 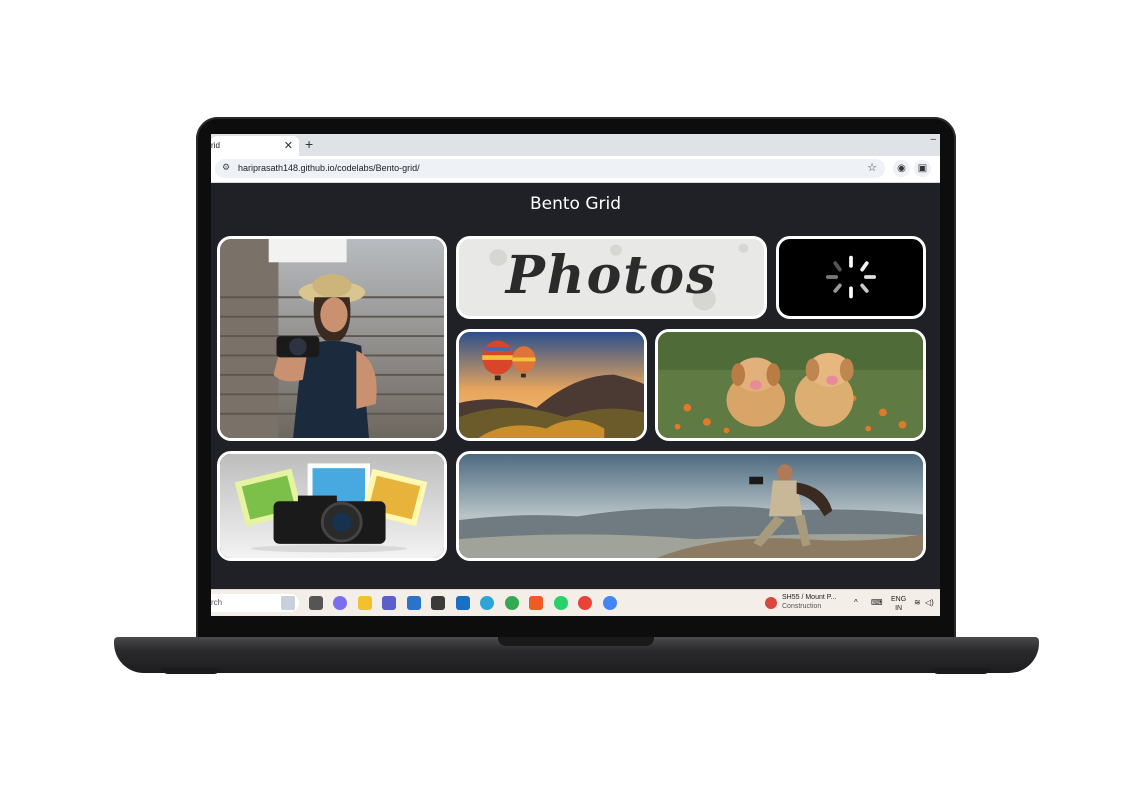 I want to click on laptop-notch, so click(x=576, y=641).